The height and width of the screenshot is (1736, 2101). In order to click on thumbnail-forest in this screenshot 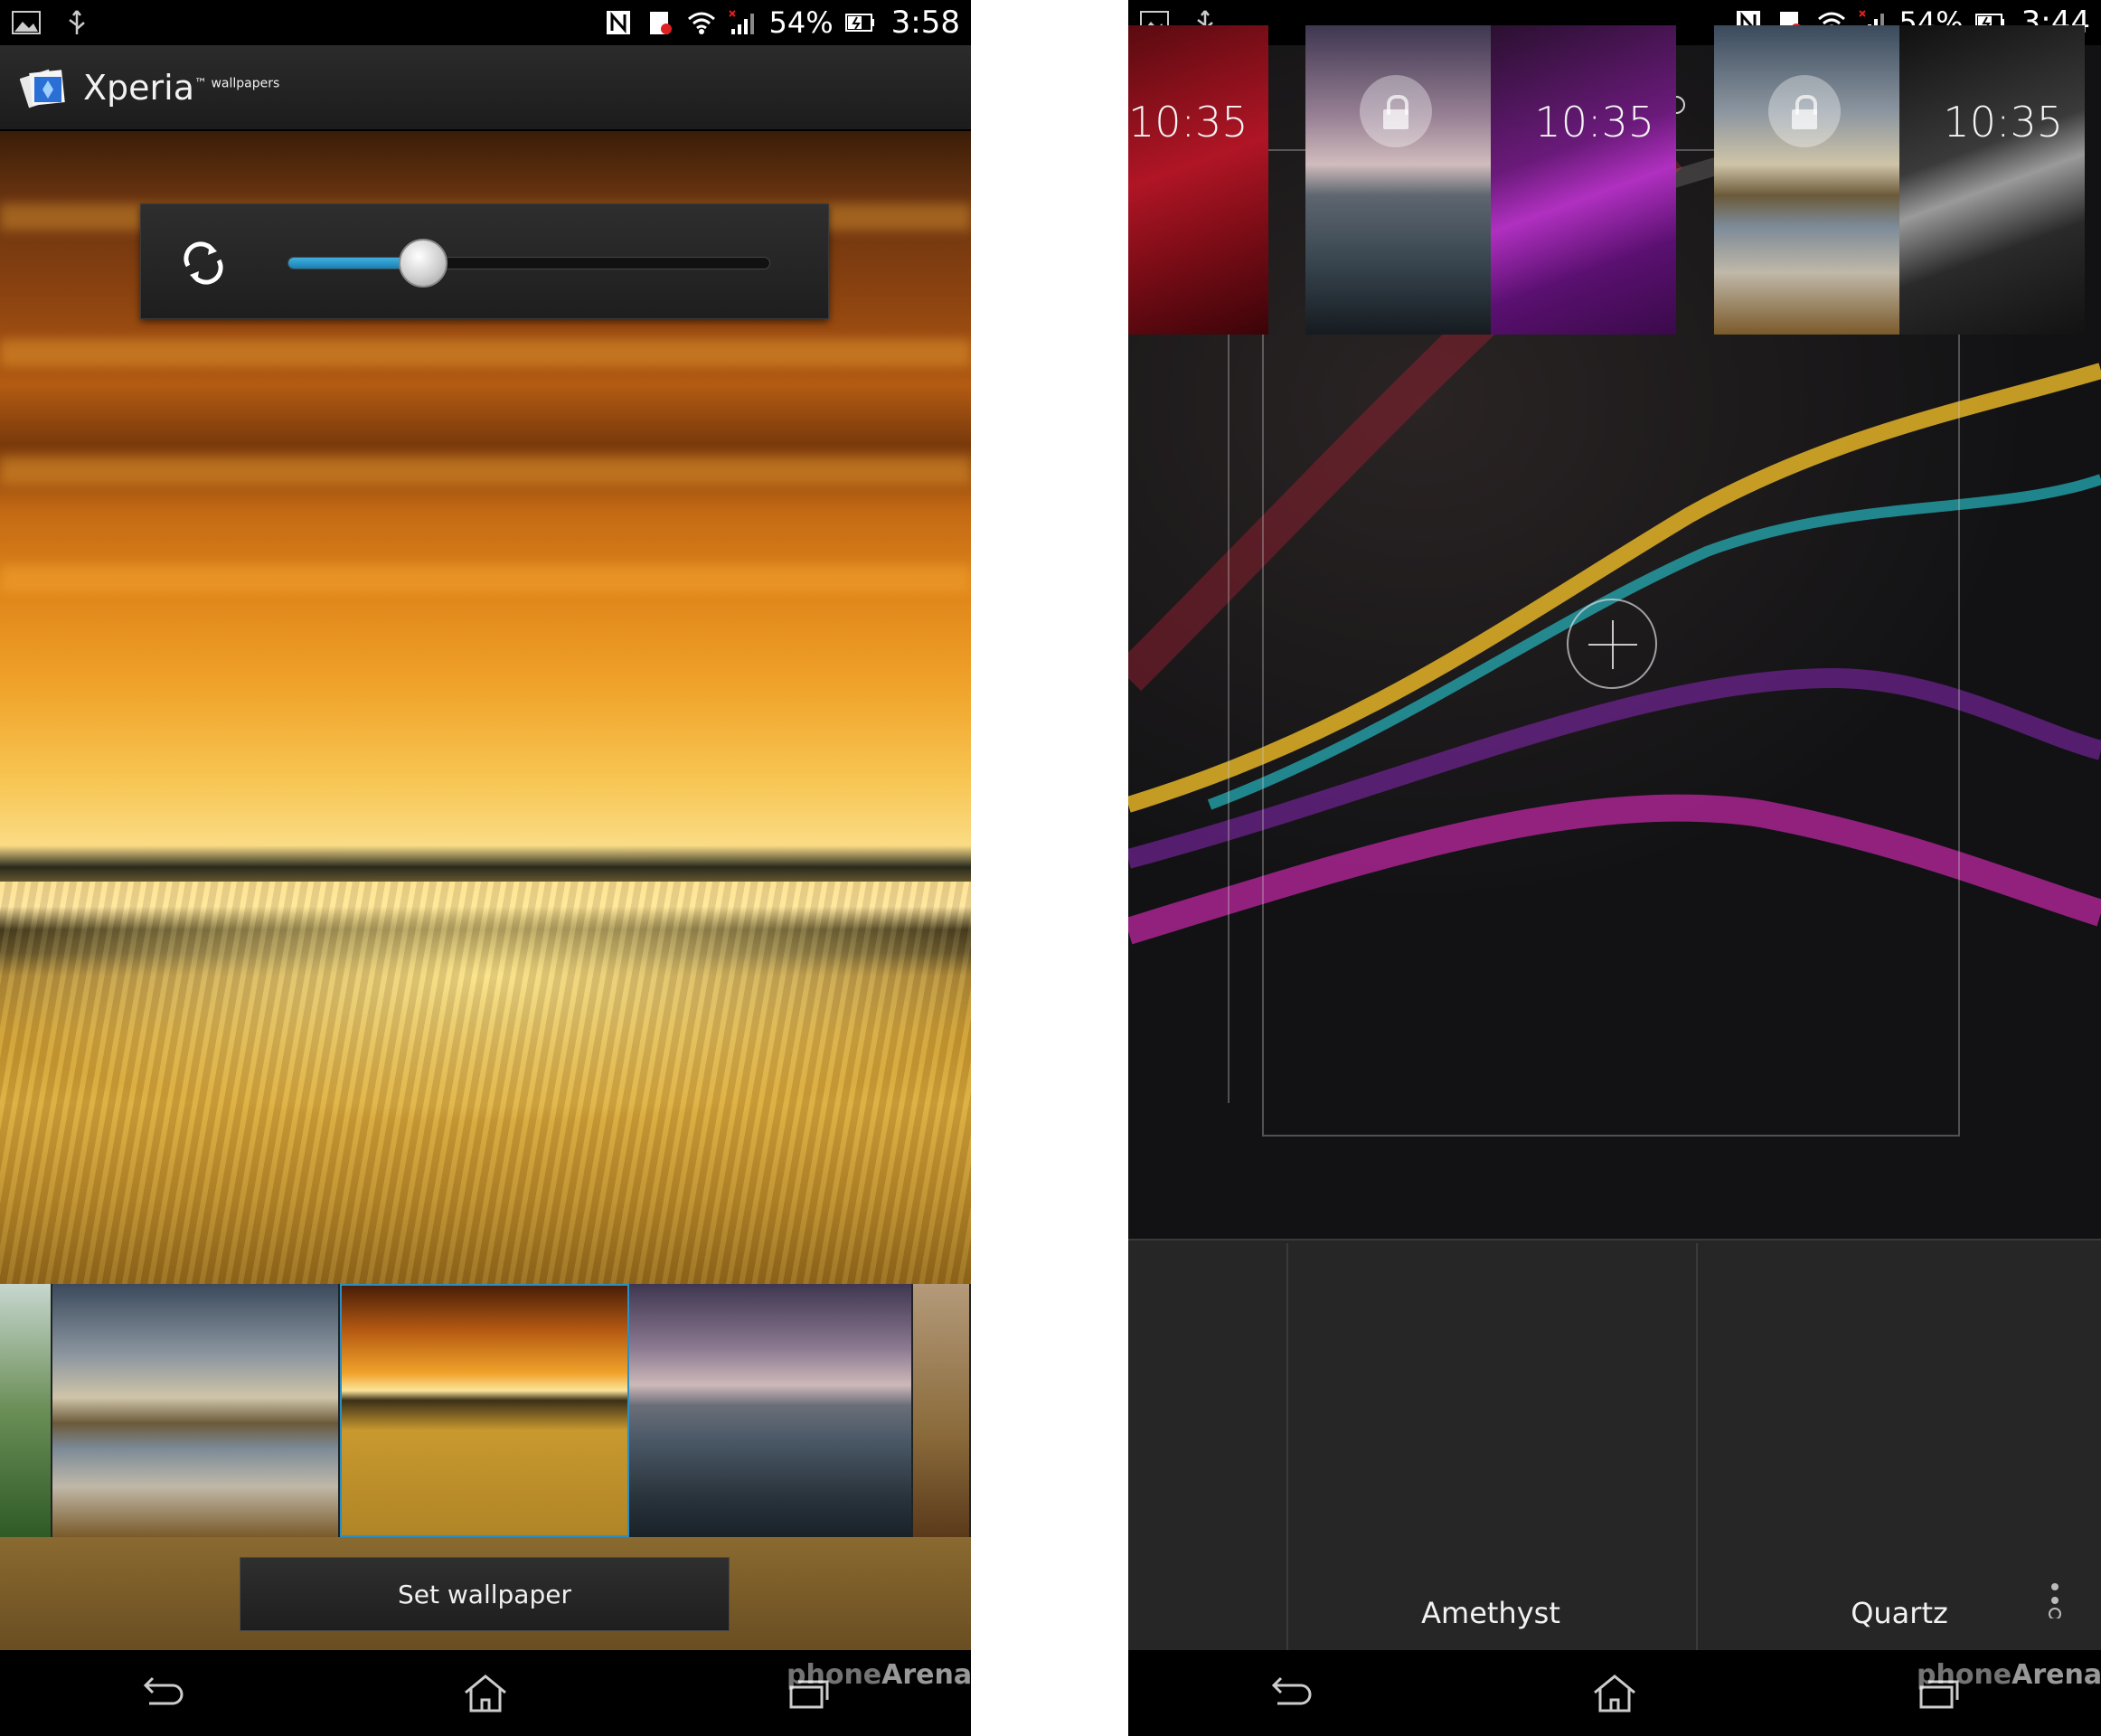, I will do `click(26, 1411)`.